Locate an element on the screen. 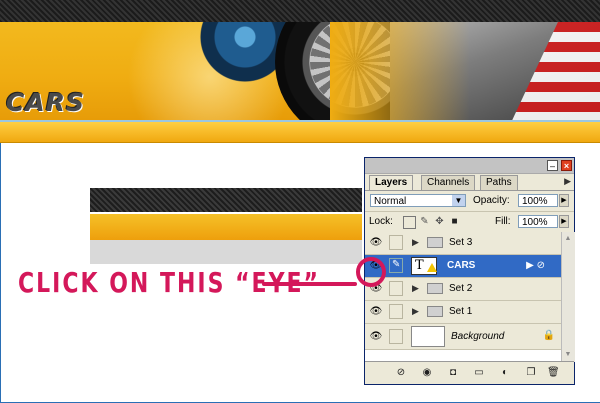  layer-row-background: 👁 Background 🔒 is located at coordinates (463, 337).